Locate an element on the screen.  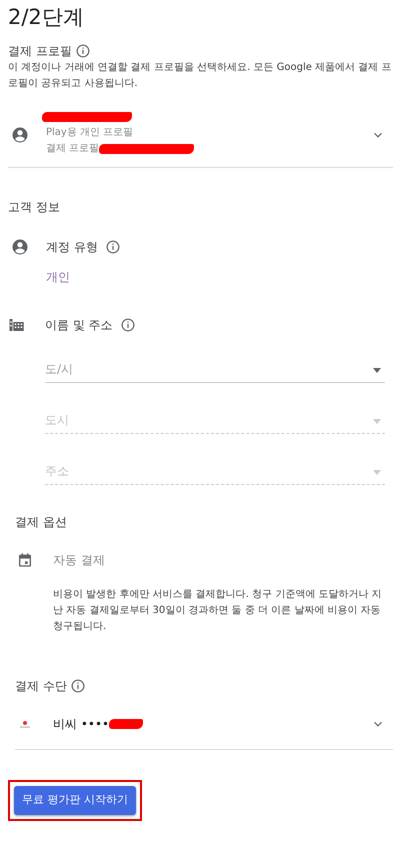
payment-option: 자동 결제 is located at coordinates (79, 560).